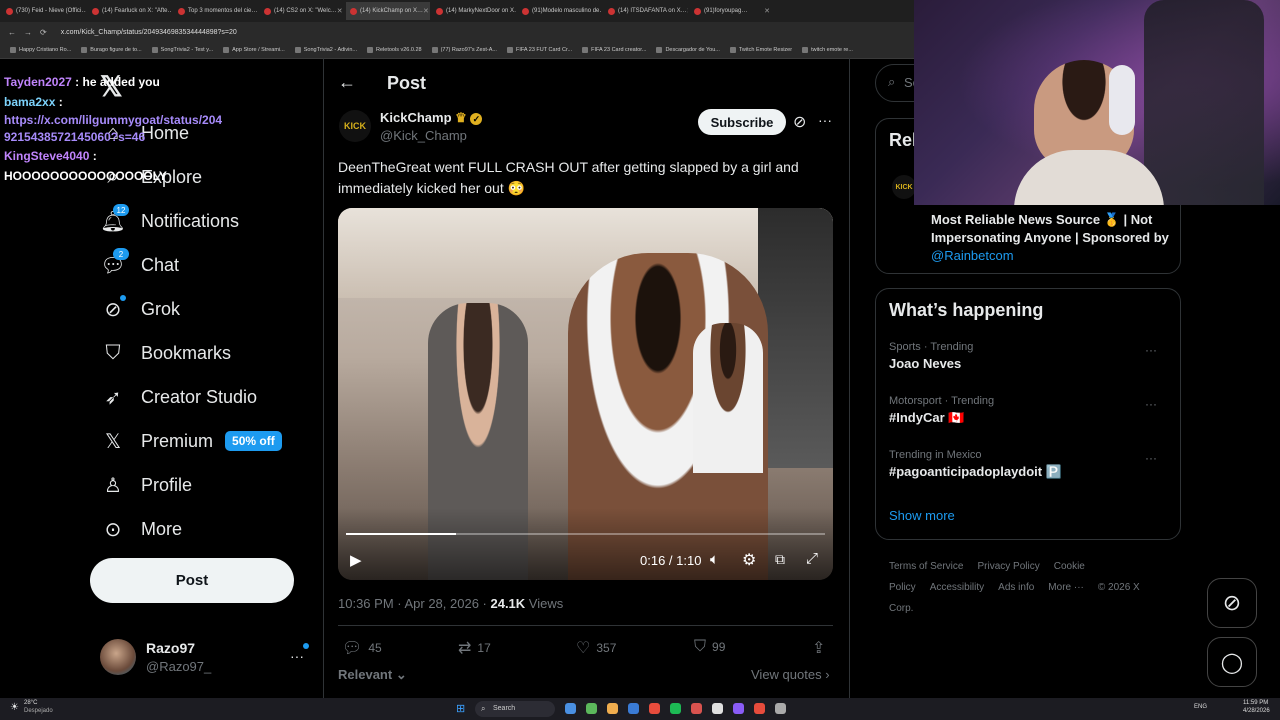 This screenshot has width=1280, height=720. Describe the element at coordinates (972, 255) in the screenshot. I see `relevant-link: @Rainbetcom` at that location.